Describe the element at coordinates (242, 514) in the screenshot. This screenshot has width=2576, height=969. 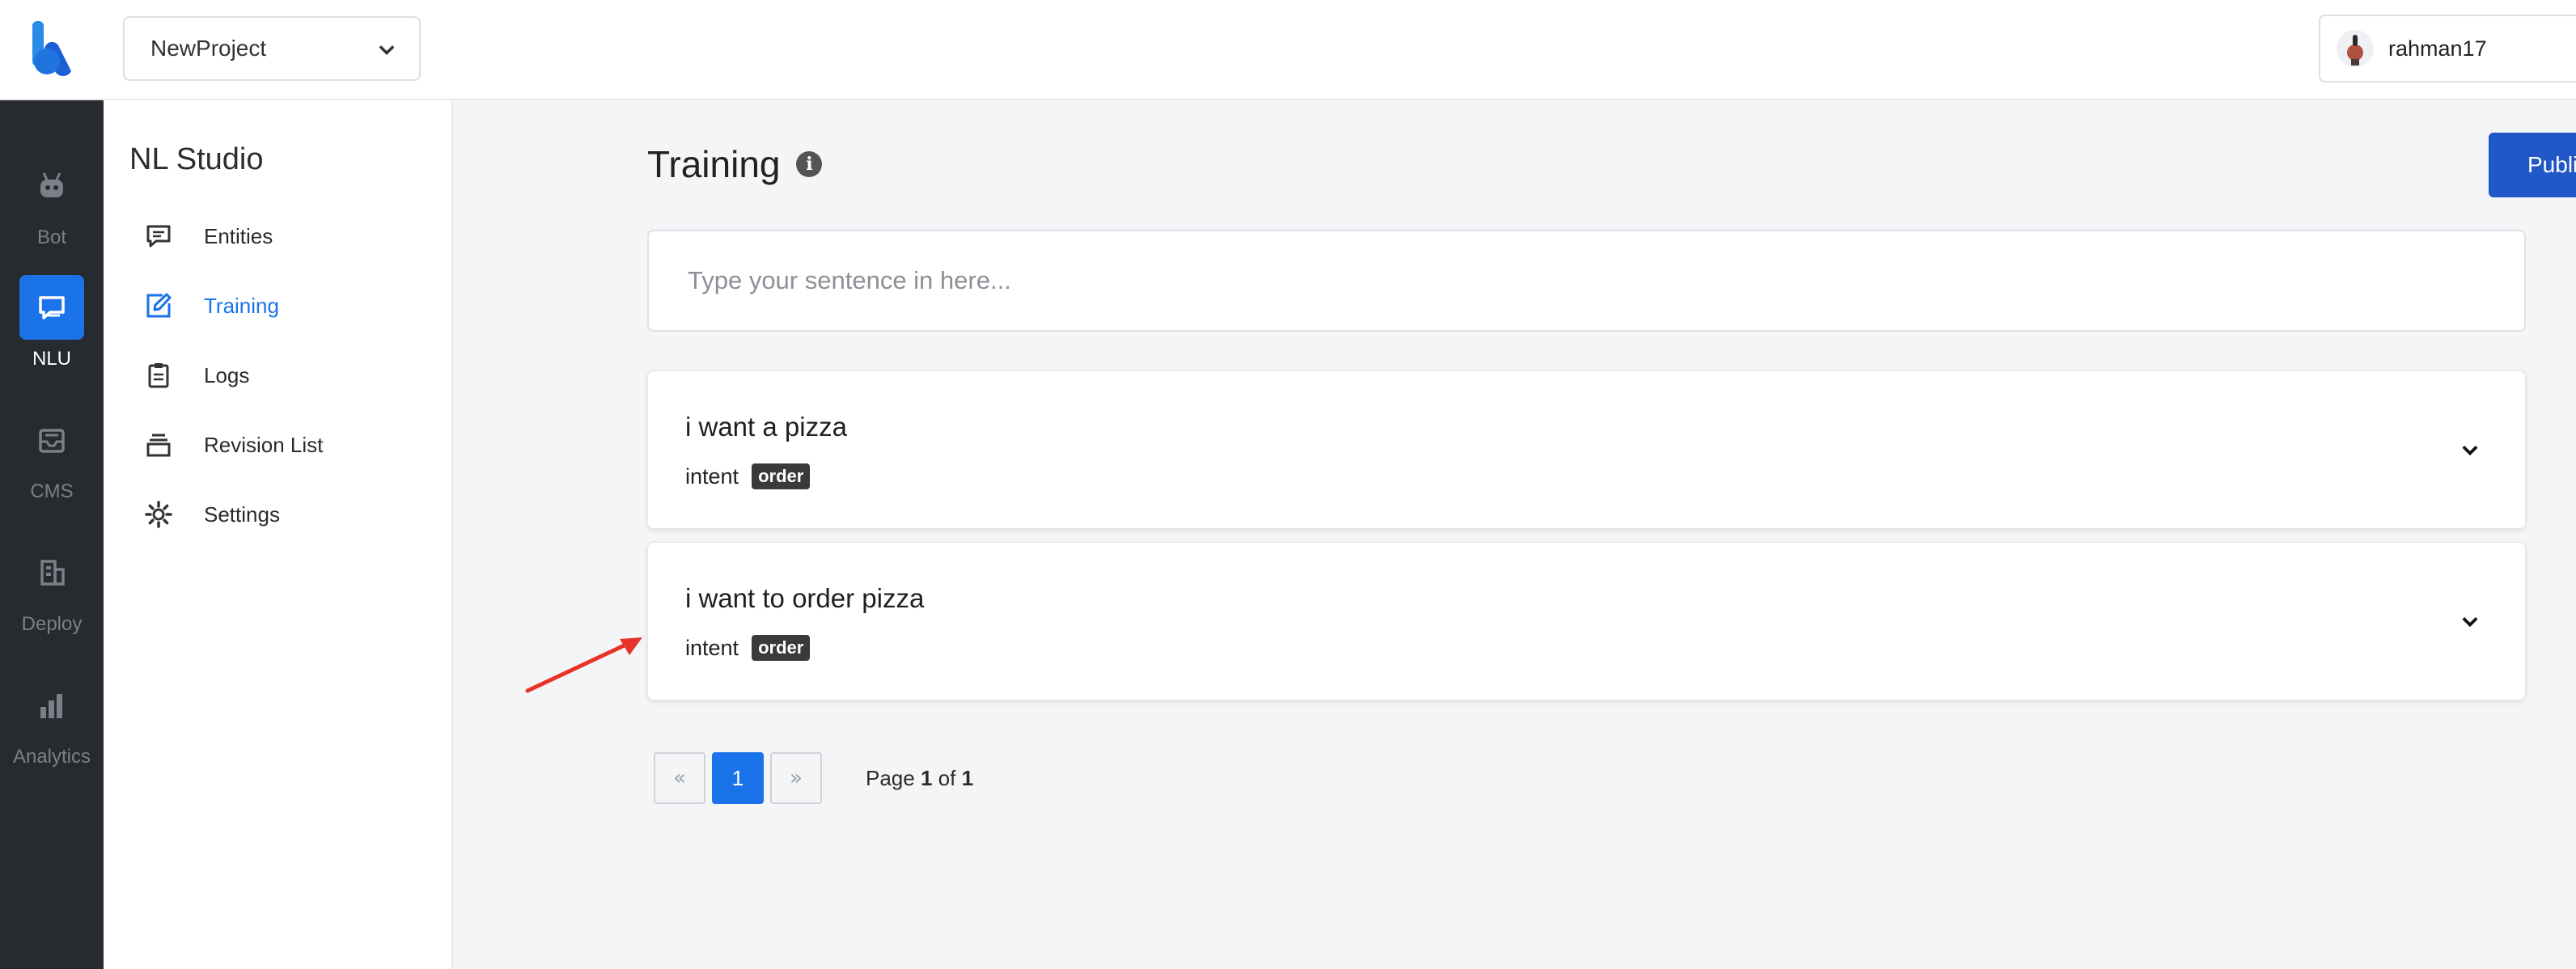
I see `sidebar-item-label: Settings` at that location.